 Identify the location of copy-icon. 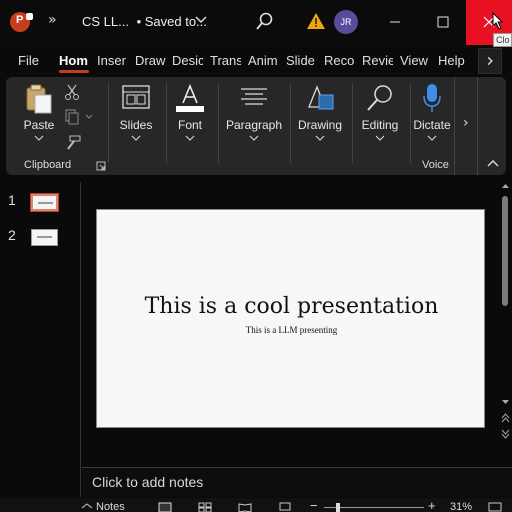
(80, 117).